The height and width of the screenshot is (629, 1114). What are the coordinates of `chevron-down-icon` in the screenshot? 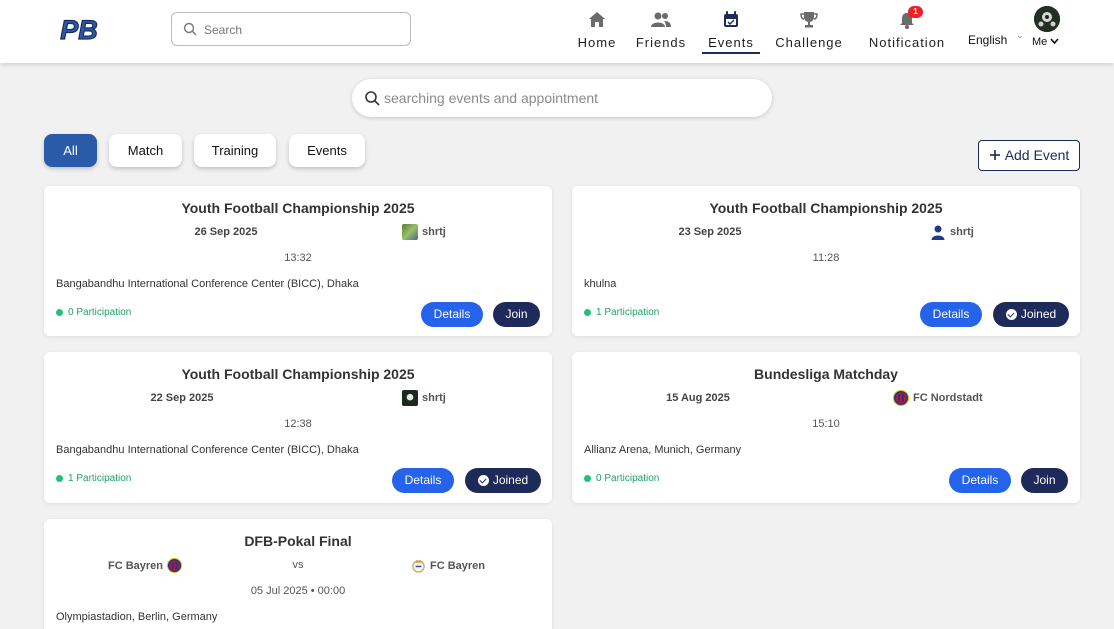 It's located at (1054, 41).